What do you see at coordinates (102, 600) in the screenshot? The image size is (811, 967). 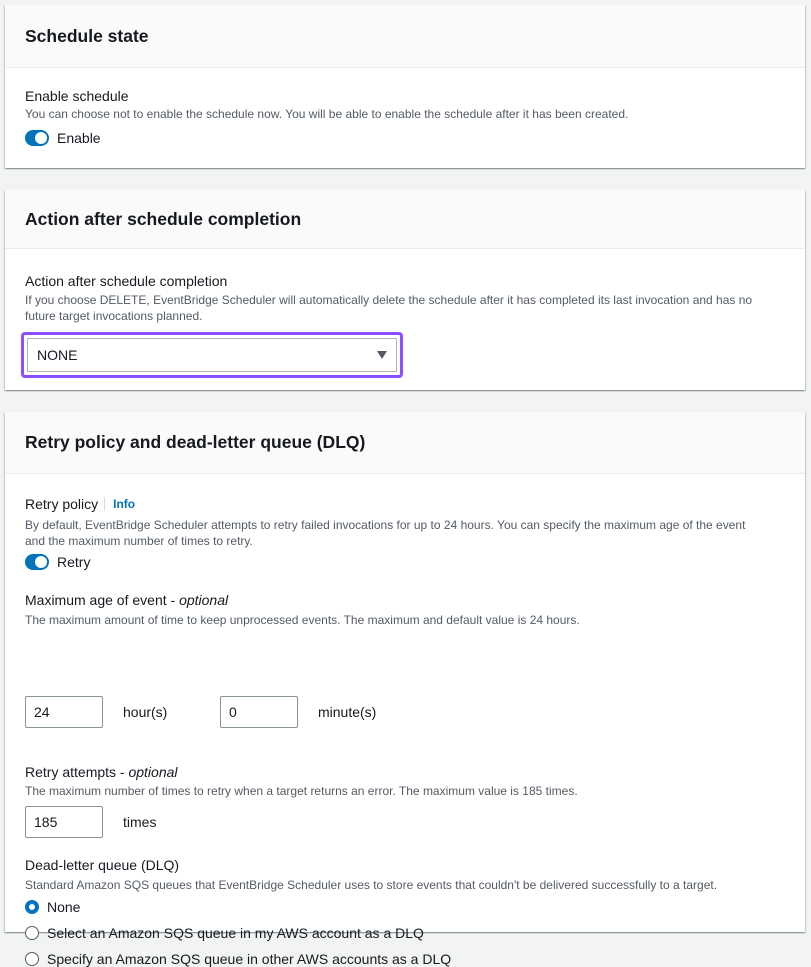 I see `max-age-label-text: Maximum age of event -` at bounding box center [102, 600].